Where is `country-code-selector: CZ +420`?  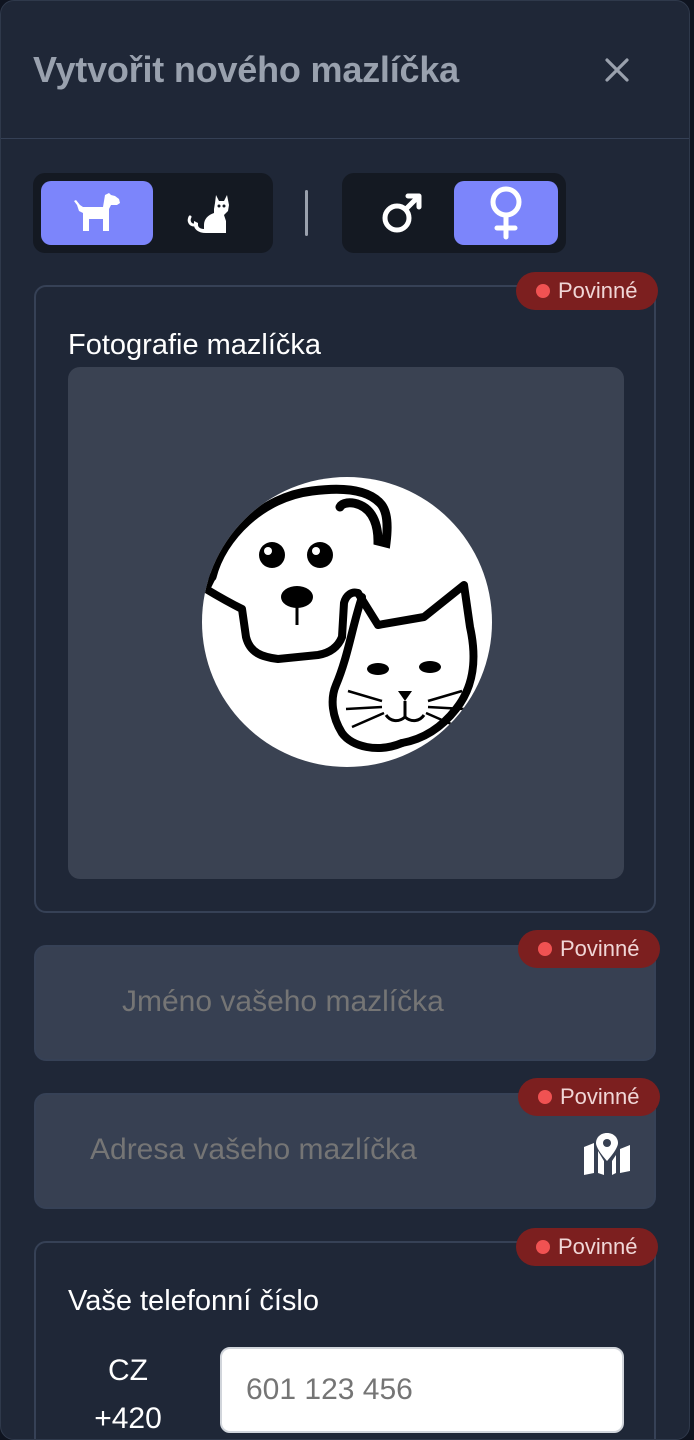
country-code-selector: CZ +420 is located at coordinates (128, 1393).